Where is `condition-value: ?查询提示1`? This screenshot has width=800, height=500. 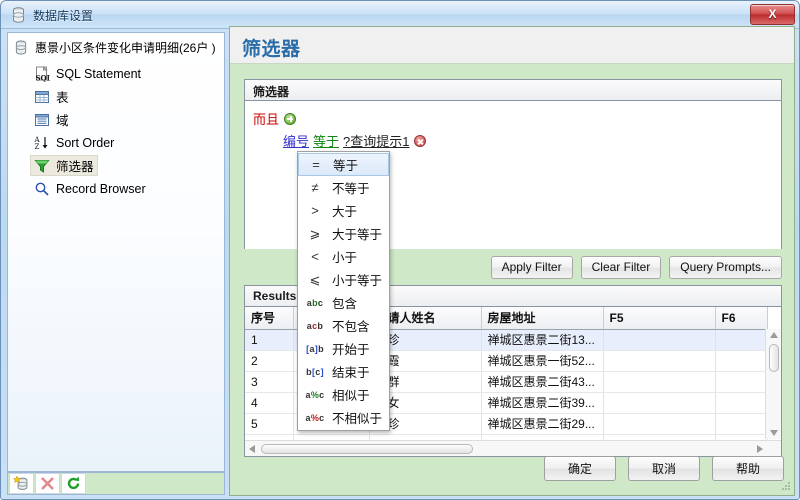
condition-value: ?查询提示1 is located at coordinates (376, 140).